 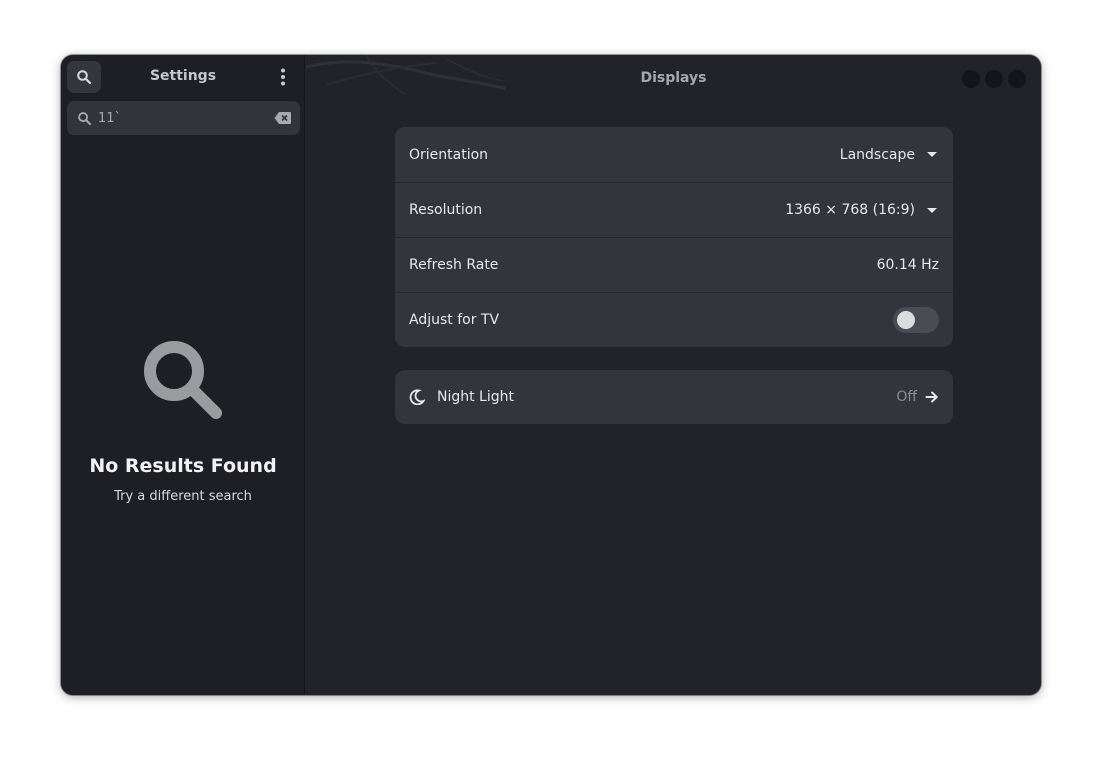 I want to click on close-button, so click(x=1017, y=79).